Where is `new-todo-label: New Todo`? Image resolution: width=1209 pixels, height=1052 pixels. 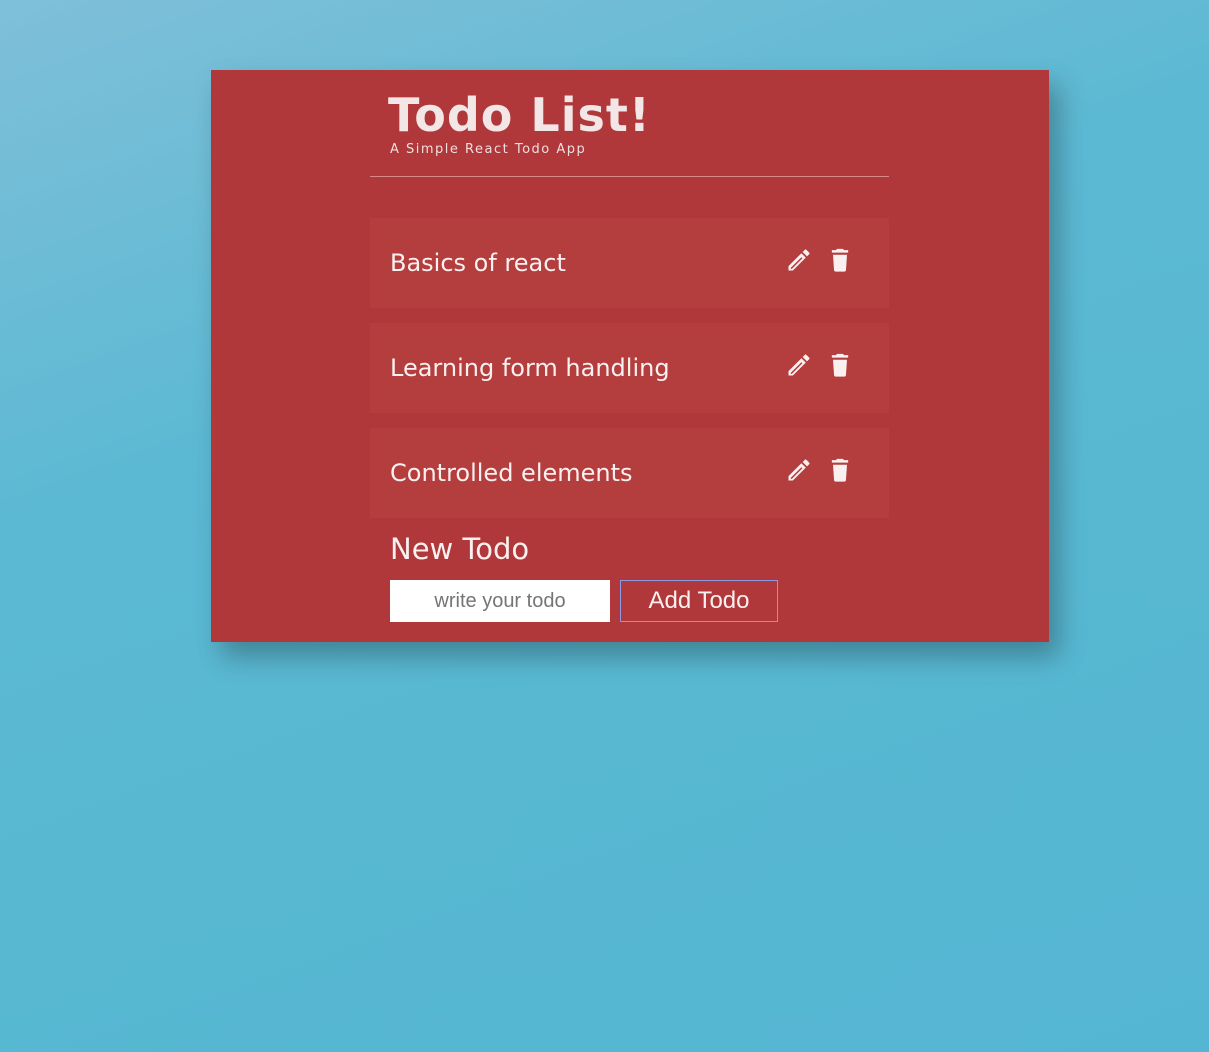
new-todo-label: New Todo is located at coordinates (460, 549).